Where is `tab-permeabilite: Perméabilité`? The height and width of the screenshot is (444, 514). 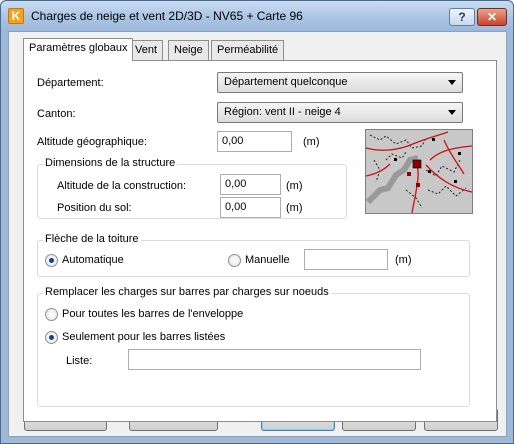
tab-permeabilite: Perméabilité is located at coordinates (248, 50).